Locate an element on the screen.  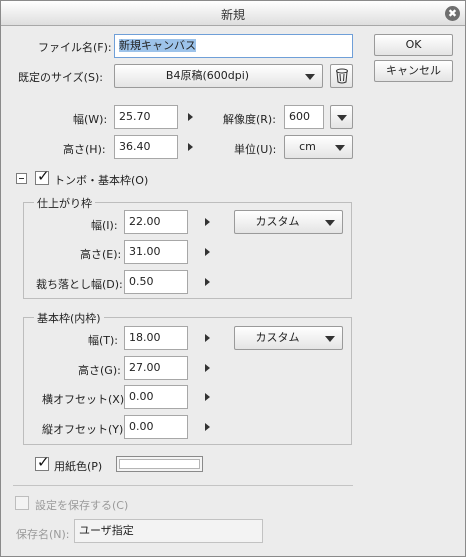
canvas-height-input: 36.40 is located at coordinates (146, 147).